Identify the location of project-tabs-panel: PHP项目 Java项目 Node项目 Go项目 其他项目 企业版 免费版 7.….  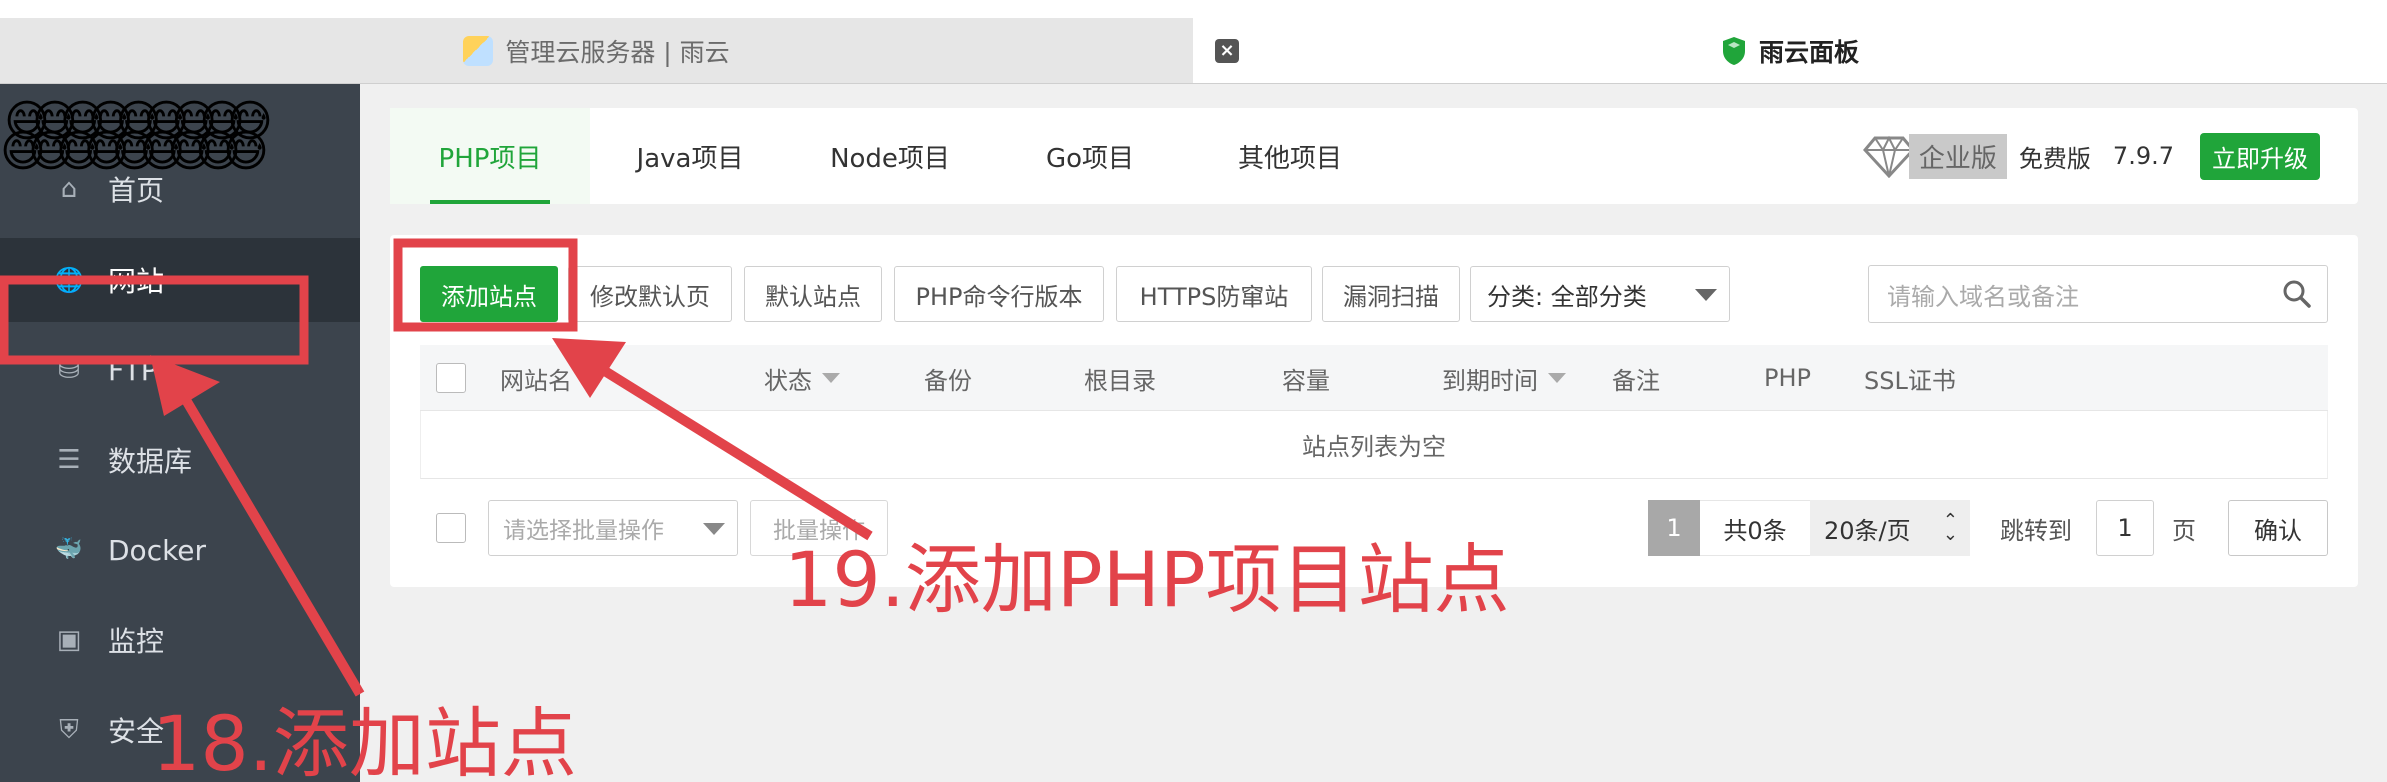
(1374, 156).